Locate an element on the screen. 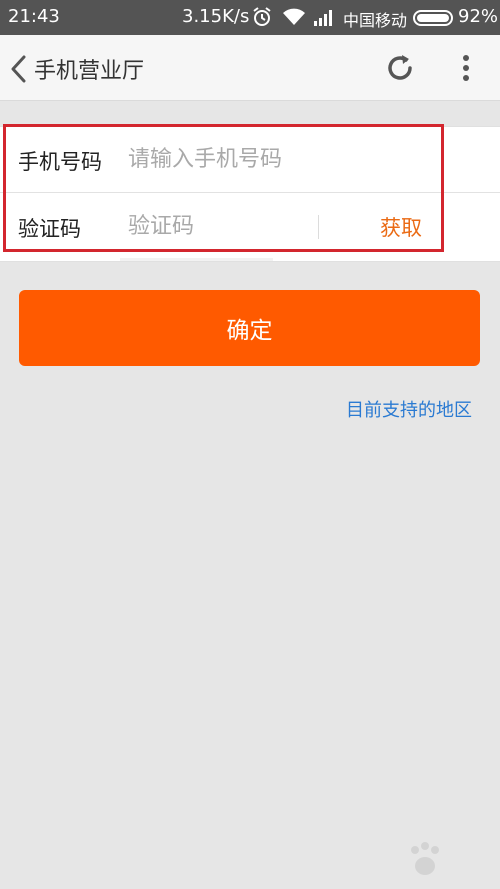  status-bar: 21:43 3.15K/s 中国移动 92% is located at coordinates (250, 17).